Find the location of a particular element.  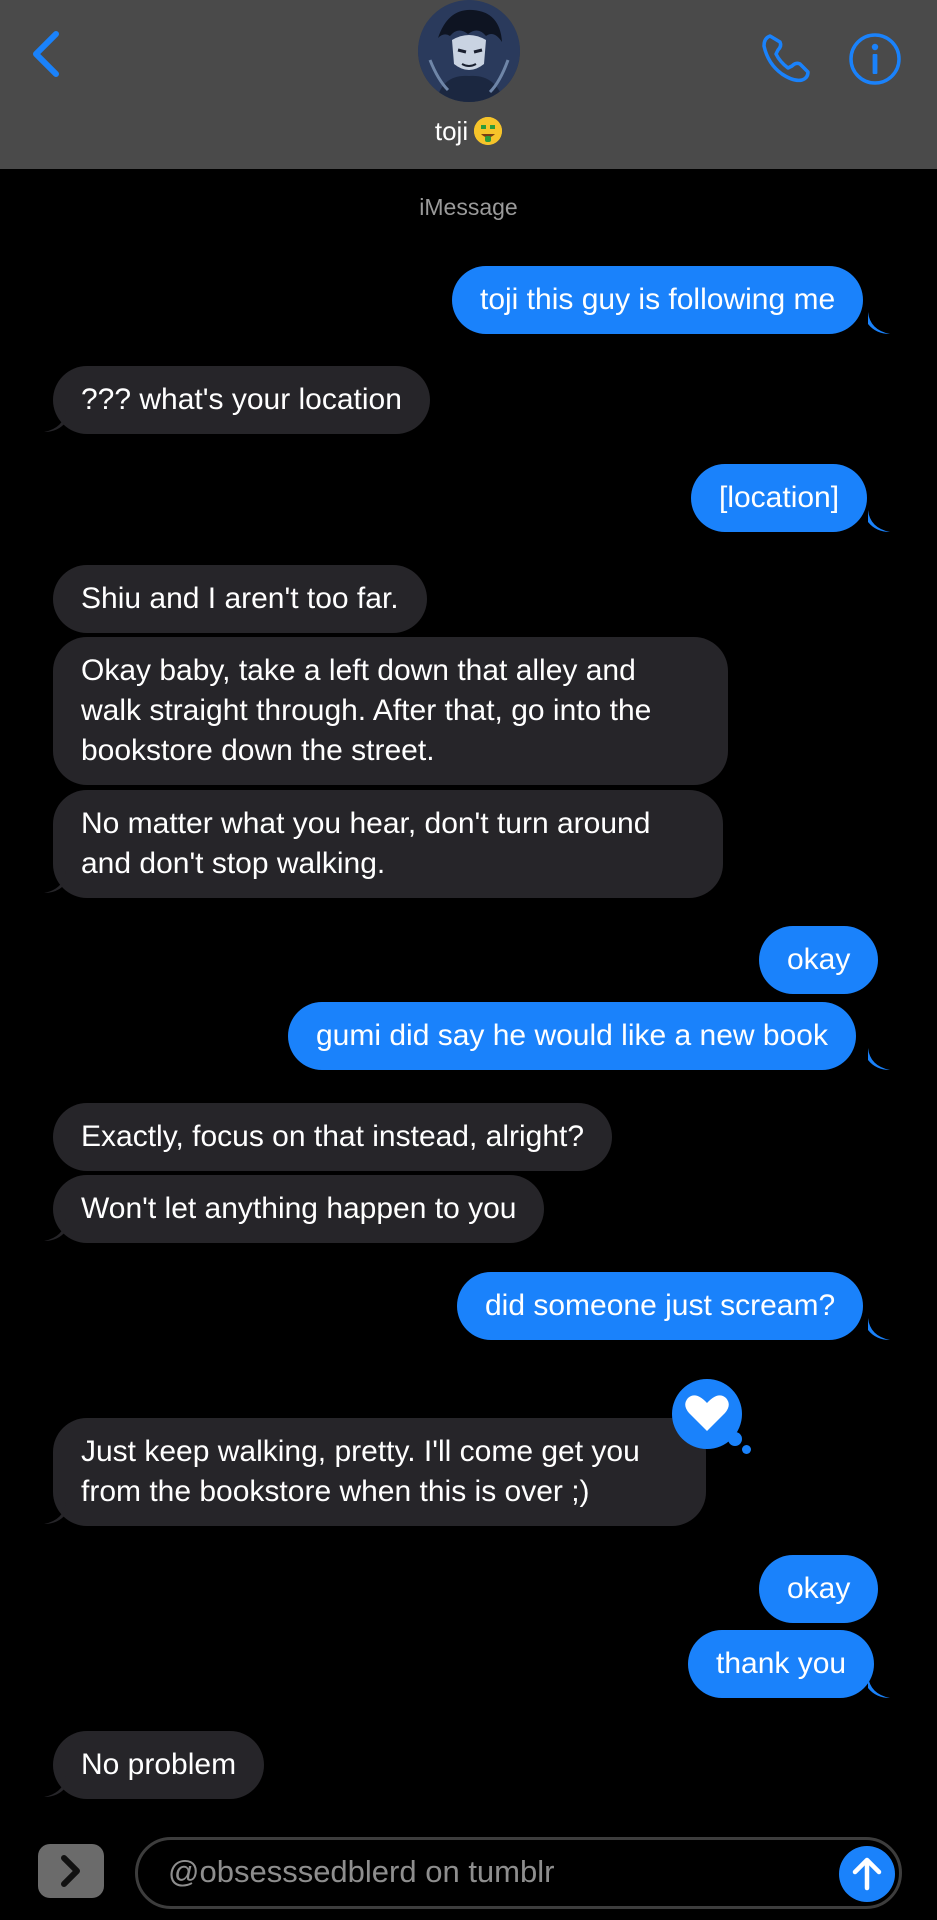

chevron-left-icon is located at coordinates (46, 54).